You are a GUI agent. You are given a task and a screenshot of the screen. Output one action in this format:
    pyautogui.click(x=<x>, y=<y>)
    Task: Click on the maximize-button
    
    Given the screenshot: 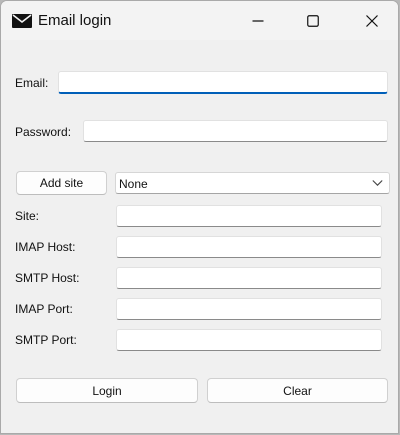 What is the action you would take?
    pyautogui.click(x=313, y=20)
    